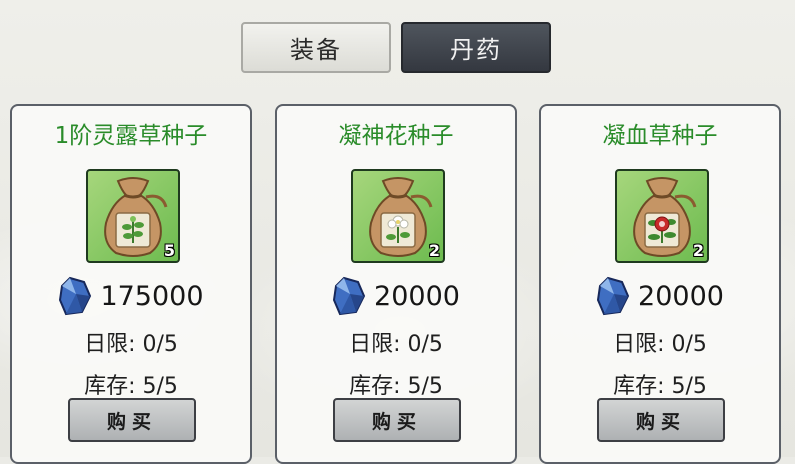  What do you see at coordinates (476, 47) in the screenshot?
I see `tab-pills: 丹药` at bounding box center [476, 47].